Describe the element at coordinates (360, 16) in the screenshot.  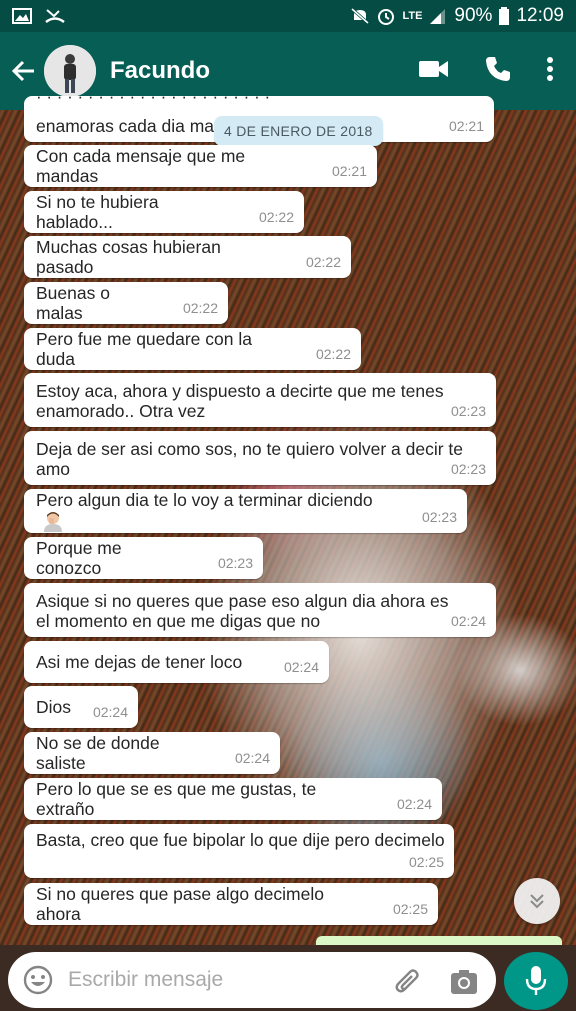
I see `mute-icon` at that location.